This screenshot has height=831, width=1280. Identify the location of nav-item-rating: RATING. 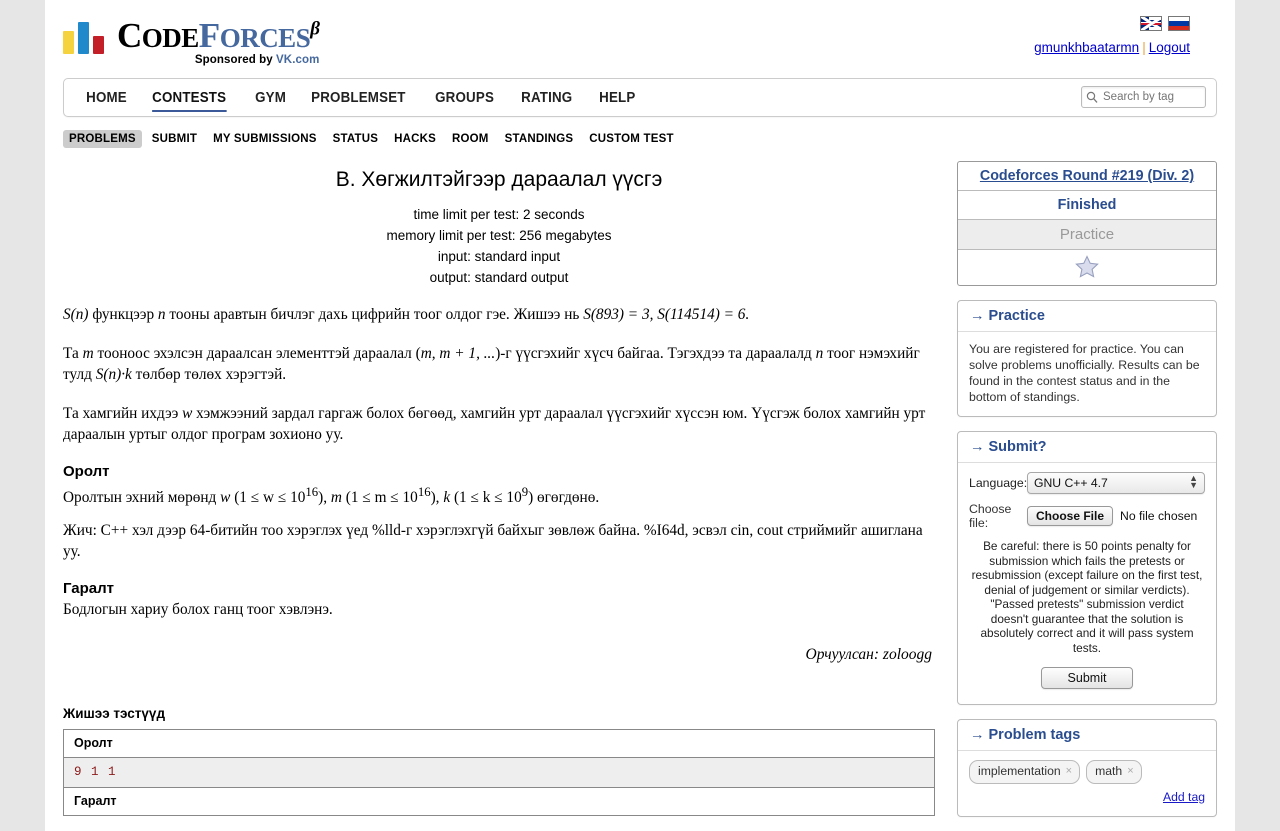
(546, 98).